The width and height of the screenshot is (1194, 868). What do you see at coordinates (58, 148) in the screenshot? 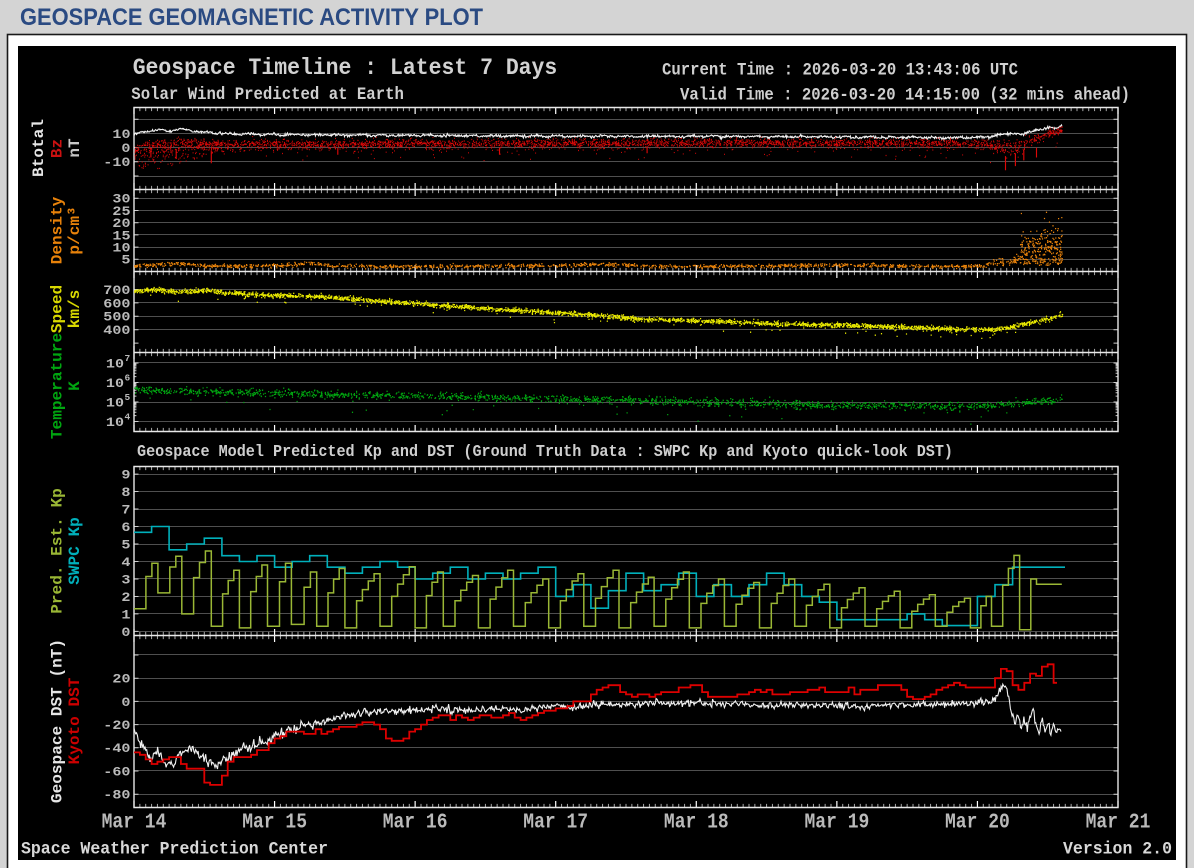
I see `svg-text: Bz` at bounding box center [58, 148].